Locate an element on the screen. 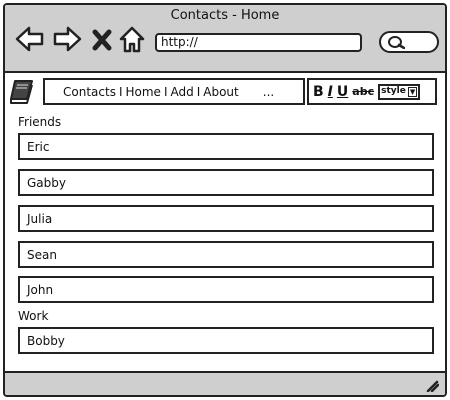  search-field is located at coordinates (409, 42).